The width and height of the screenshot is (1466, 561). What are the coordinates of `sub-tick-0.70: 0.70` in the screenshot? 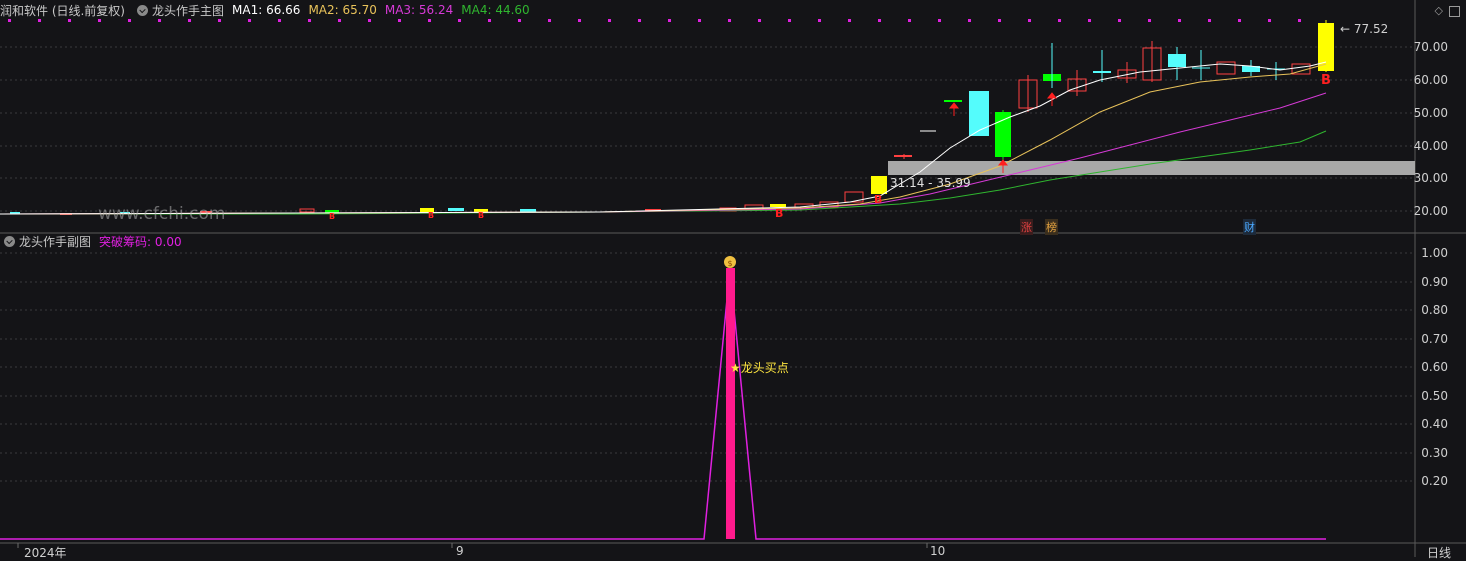 It's located at (1434, 339).